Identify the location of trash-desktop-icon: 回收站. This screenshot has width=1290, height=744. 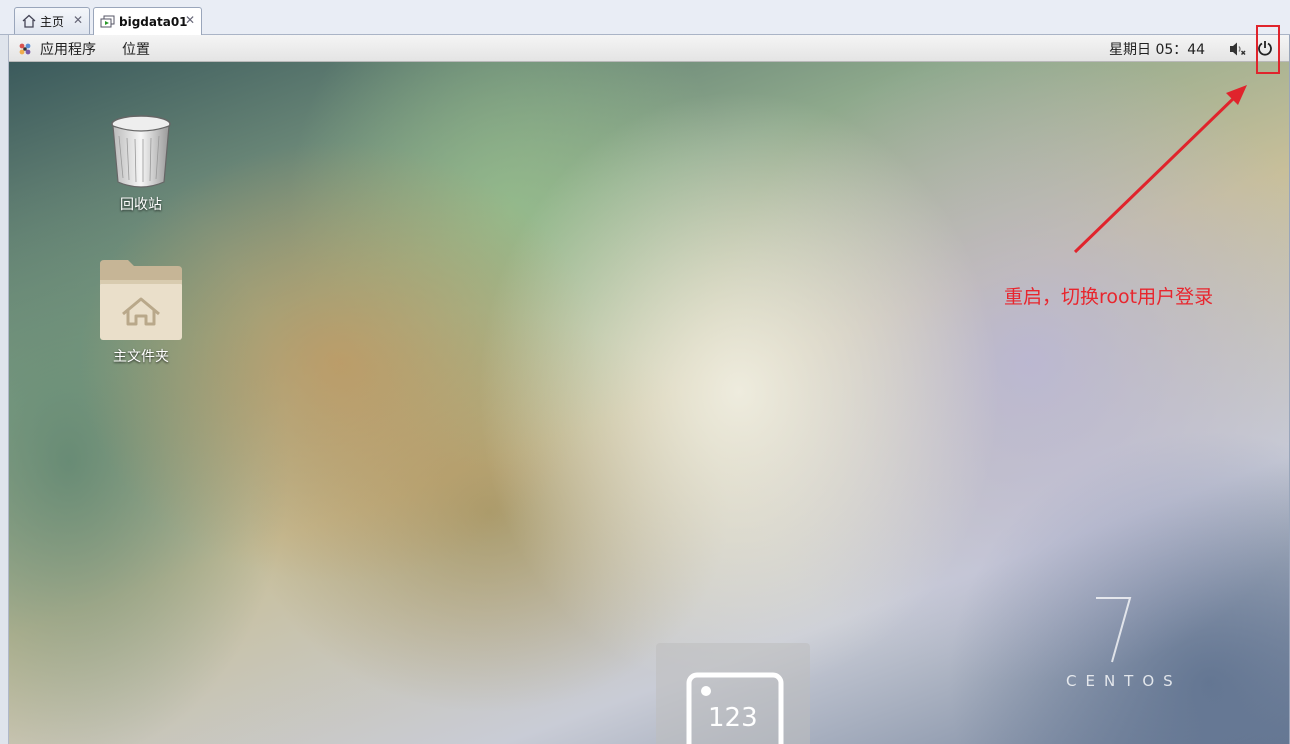
(141, 164).